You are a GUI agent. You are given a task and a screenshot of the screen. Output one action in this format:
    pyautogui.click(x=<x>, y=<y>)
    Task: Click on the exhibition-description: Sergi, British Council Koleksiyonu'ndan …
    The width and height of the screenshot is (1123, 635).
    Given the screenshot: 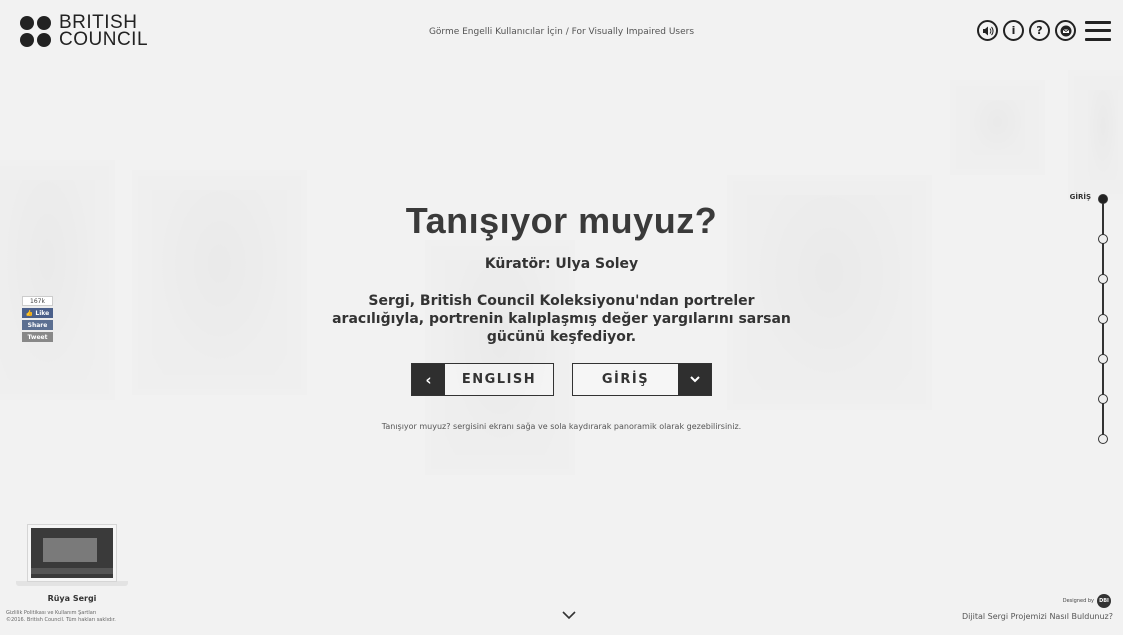 What is the action you would take?
    pyautogui.click(x=561, y=319)
    